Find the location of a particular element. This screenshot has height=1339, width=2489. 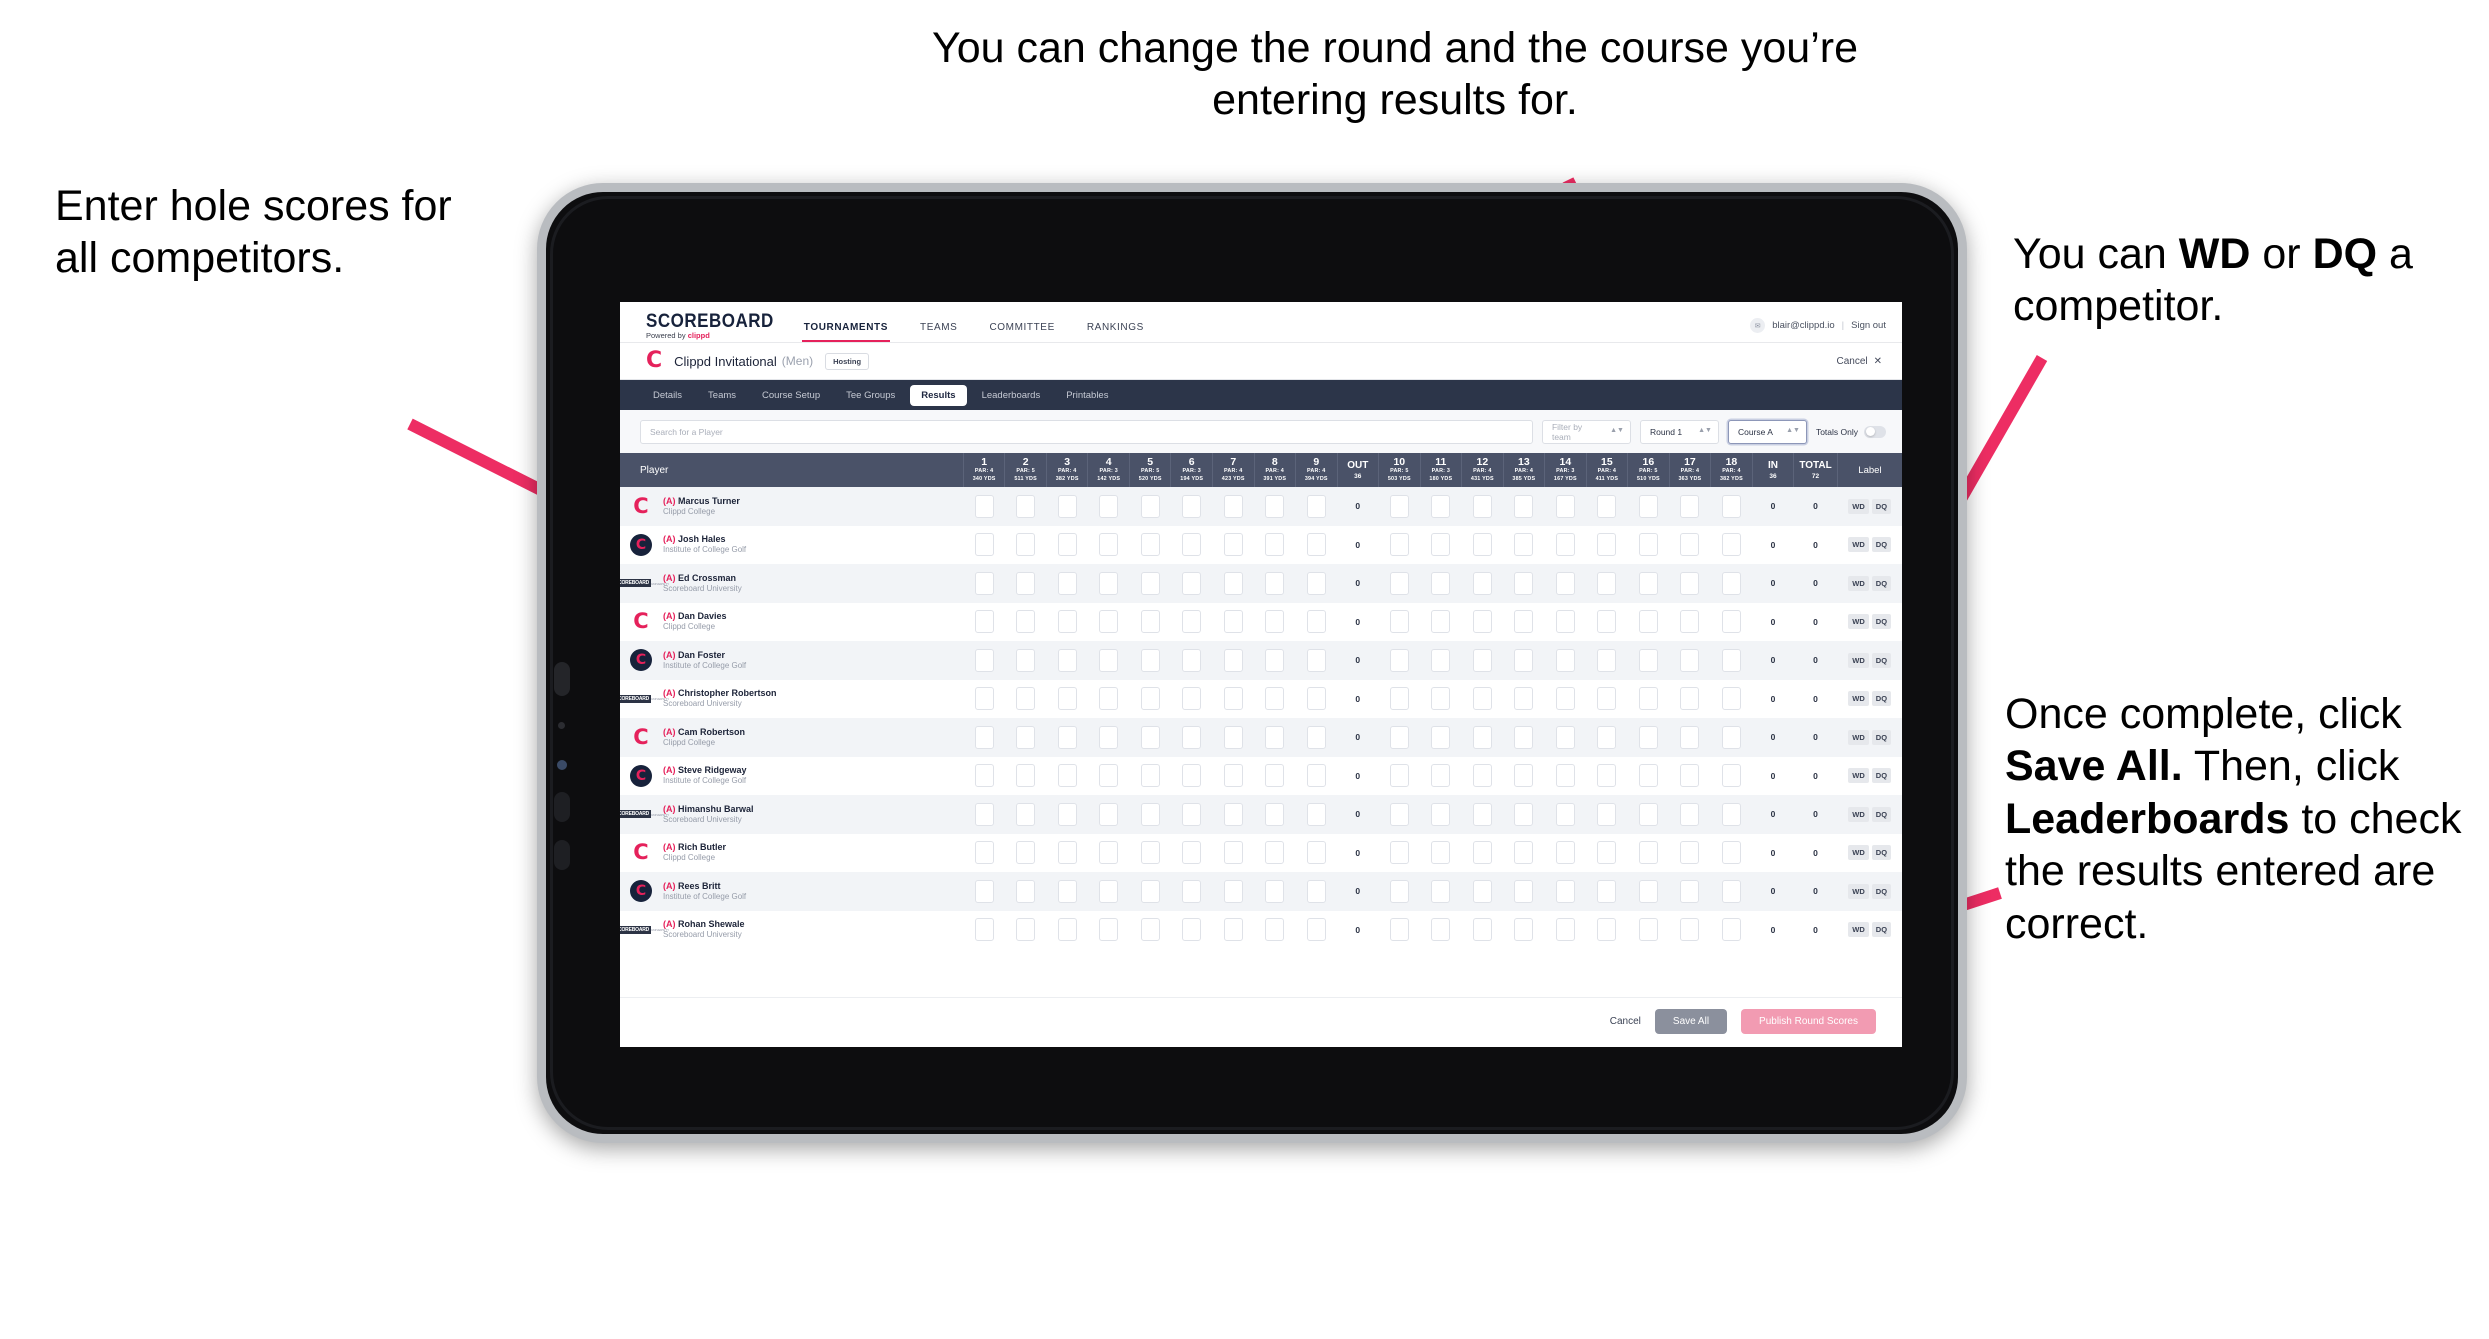

tab-leaderboards: Leaderboards is located at coordinates (1011, 395).